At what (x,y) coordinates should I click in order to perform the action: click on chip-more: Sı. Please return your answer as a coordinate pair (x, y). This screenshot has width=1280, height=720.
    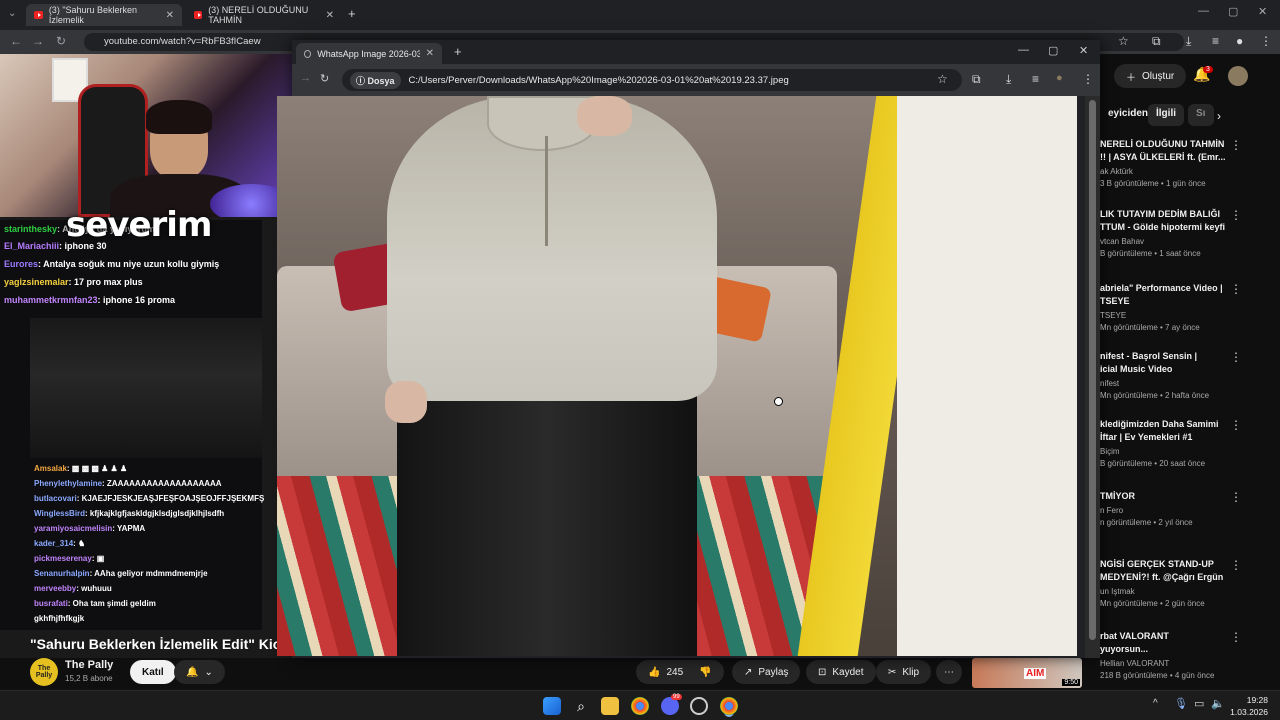
    Looking at the image, I should click on (1201, 115).